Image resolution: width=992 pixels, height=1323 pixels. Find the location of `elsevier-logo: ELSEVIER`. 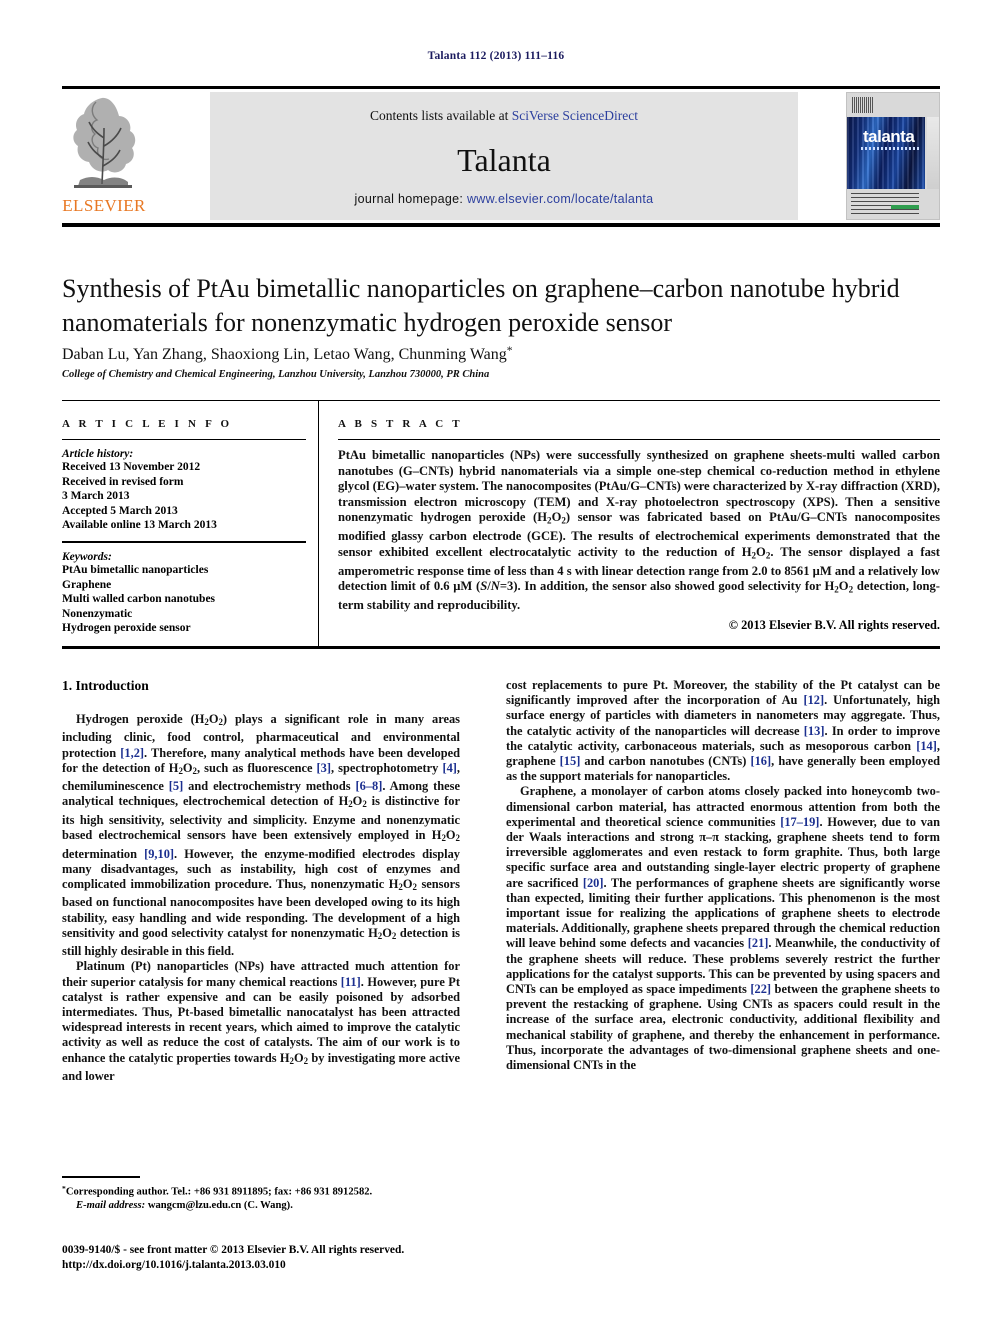

elsevier-logo: ELSEVIER is located at coordinates (103, 156).